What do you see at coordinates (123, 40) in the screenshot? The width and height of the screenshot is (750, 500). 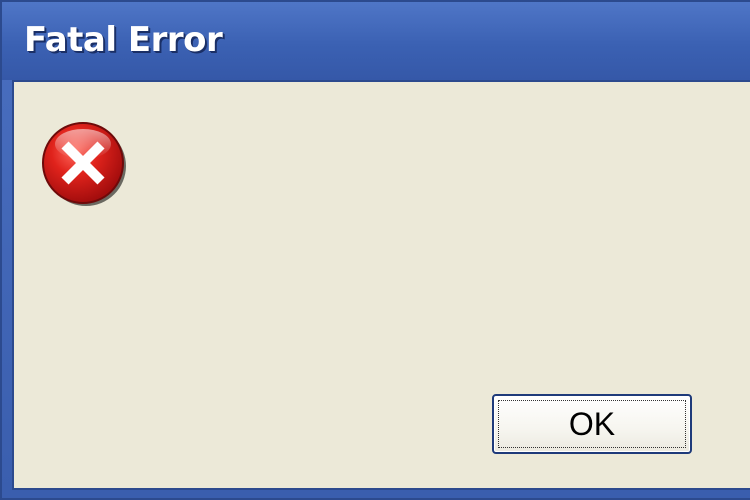 I see `window-title: Fatal Error` at bounding box center [123, 40].